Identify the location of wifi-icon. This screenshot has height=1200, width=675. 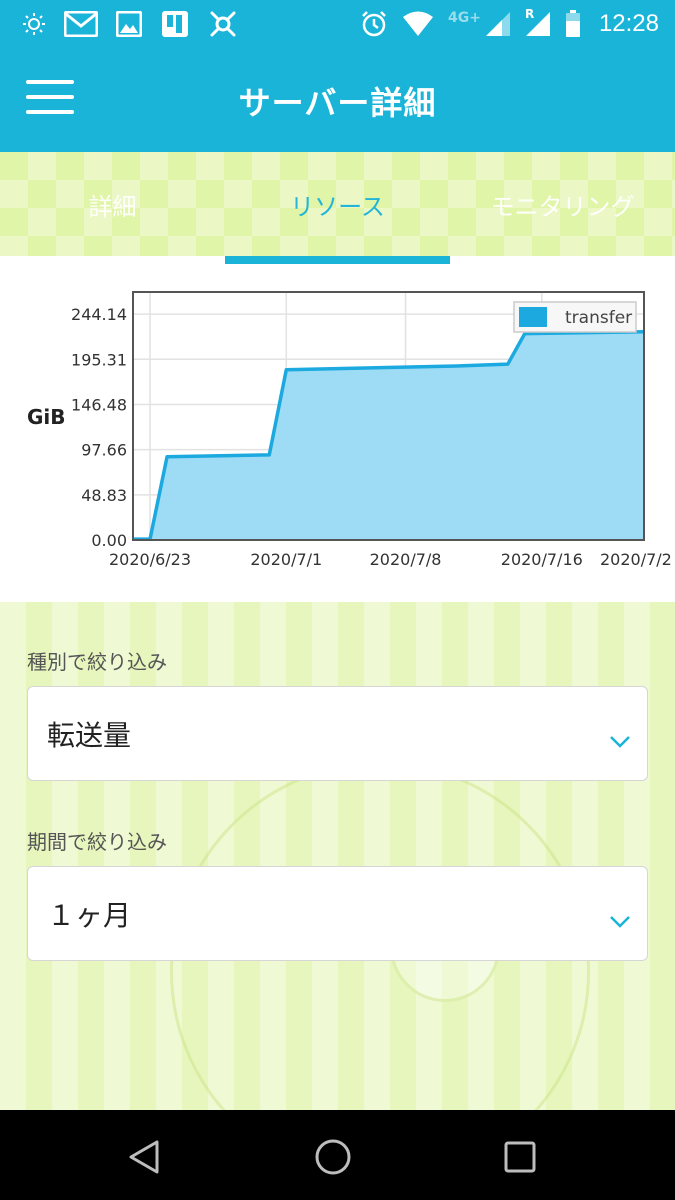
(418, 24).